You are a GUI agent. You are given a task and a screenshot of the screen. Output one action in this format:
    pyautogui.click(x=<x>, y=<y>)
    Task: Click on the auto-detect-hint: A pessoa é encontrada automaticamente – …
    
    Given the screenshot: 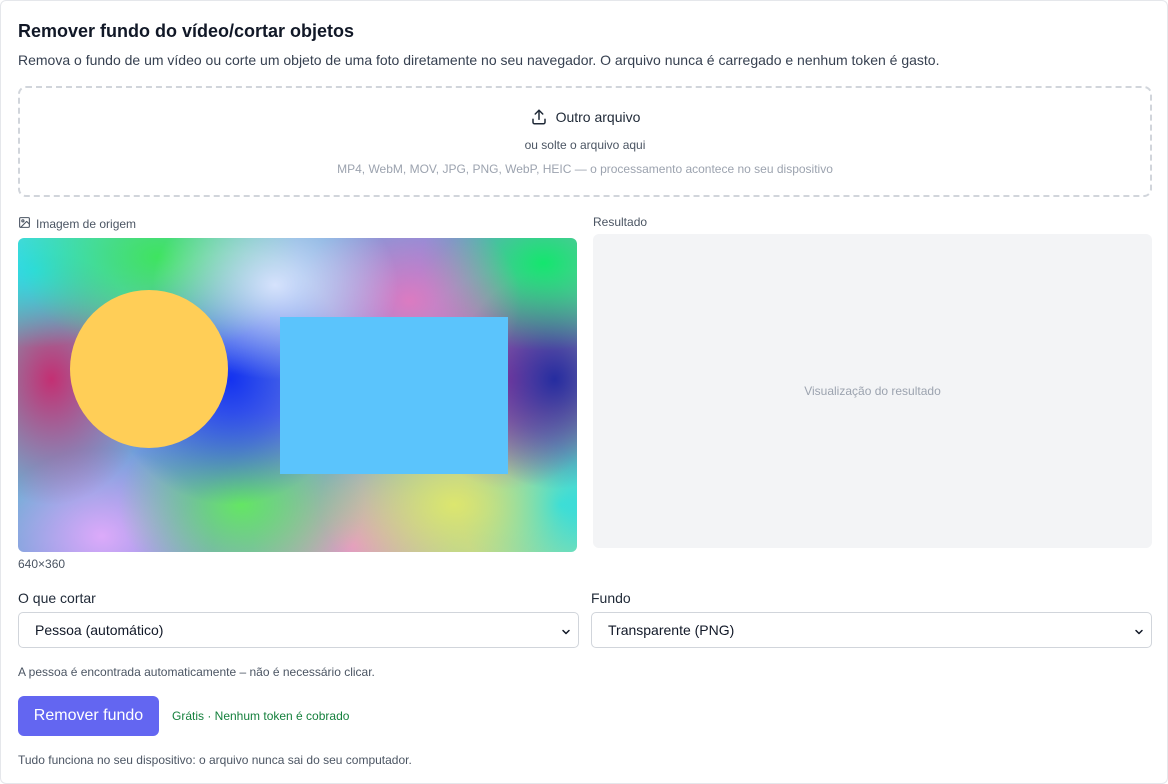 What is the action you would take?
    pyautogui.click(x=196, y=672)
    